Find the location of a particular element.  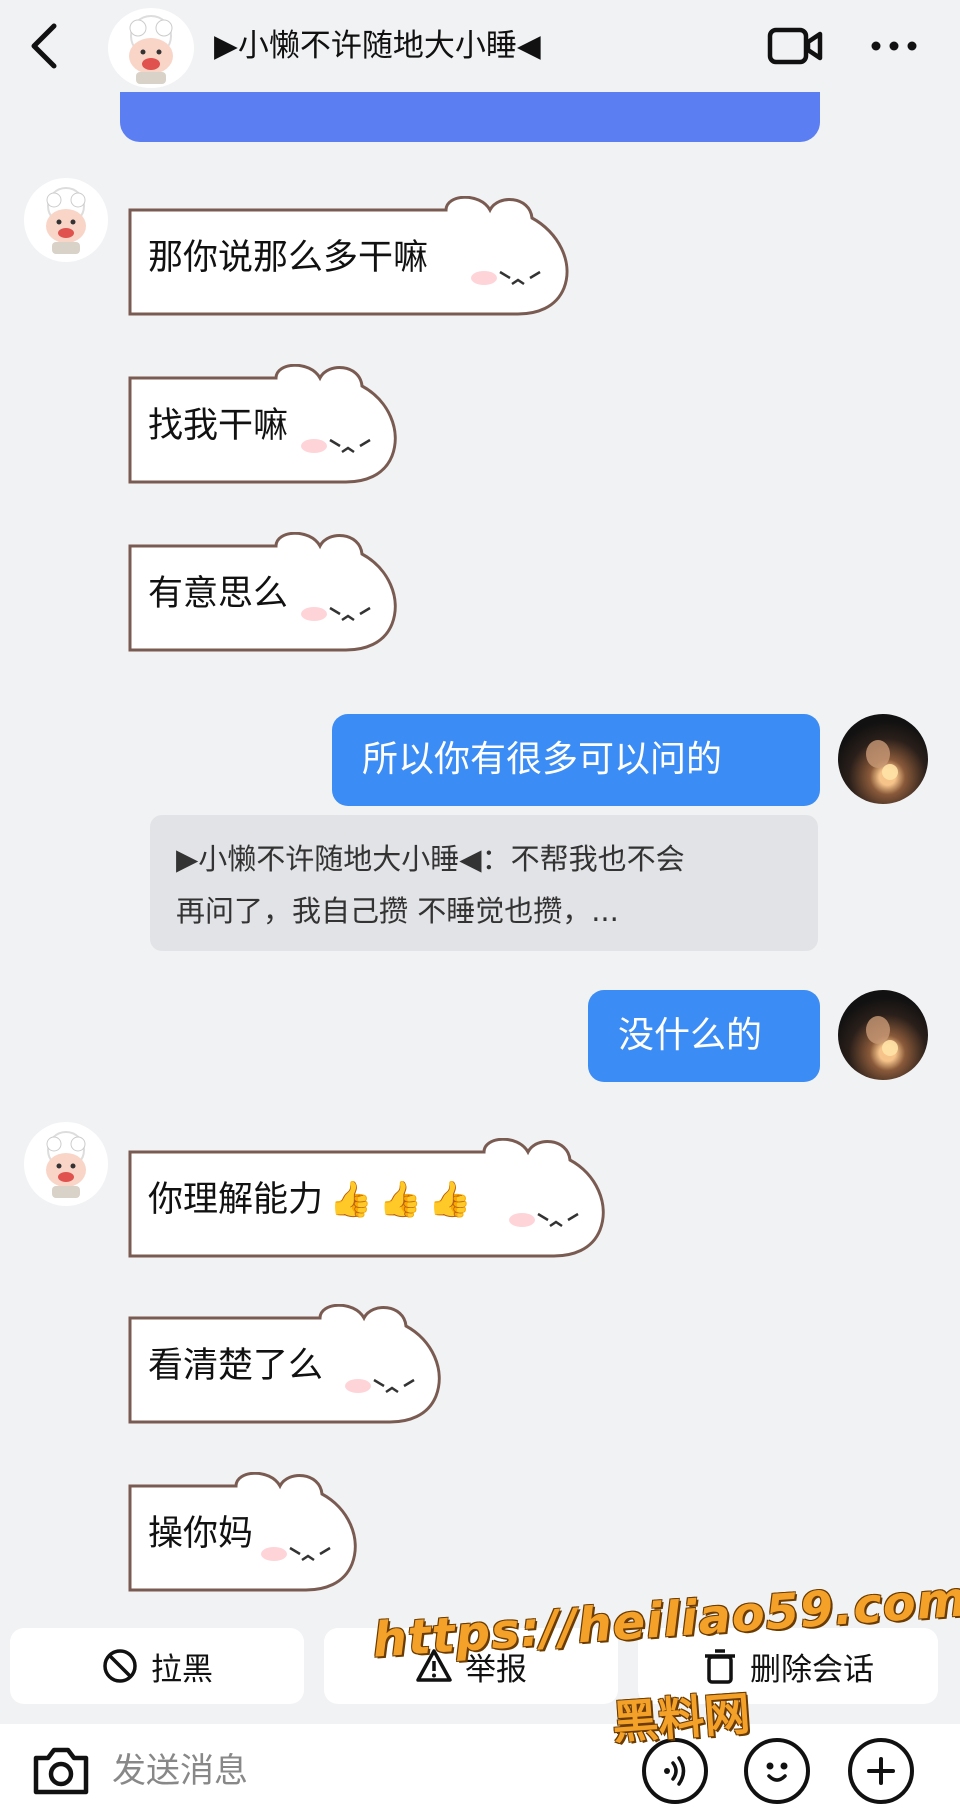

message-received: 操你妈 is located at coordinates (246, 1532).